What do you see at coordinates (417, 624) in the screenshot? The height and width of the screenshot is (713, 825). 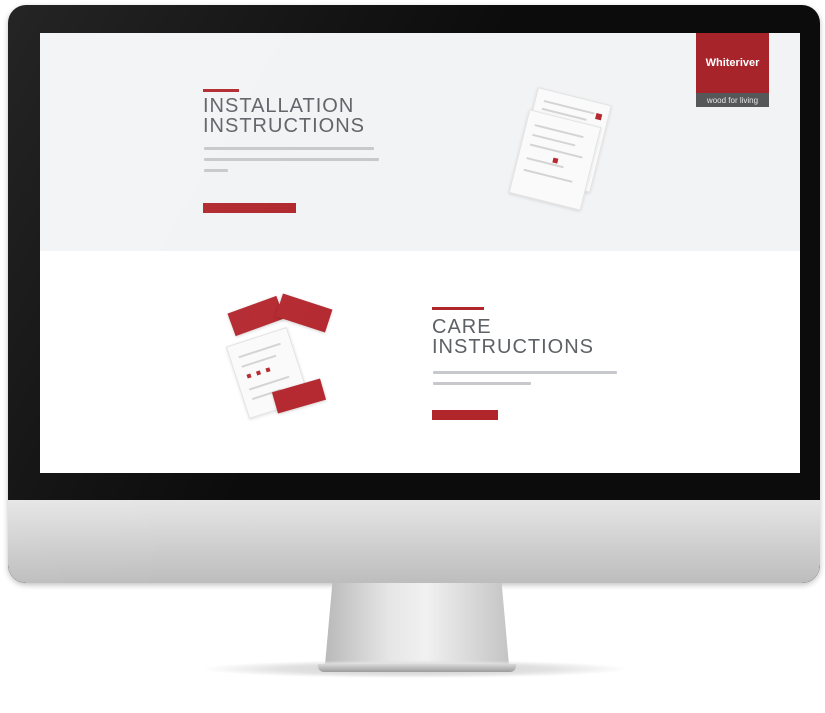 I see `monitor-stand-neck` at bounding box center [417, 624].